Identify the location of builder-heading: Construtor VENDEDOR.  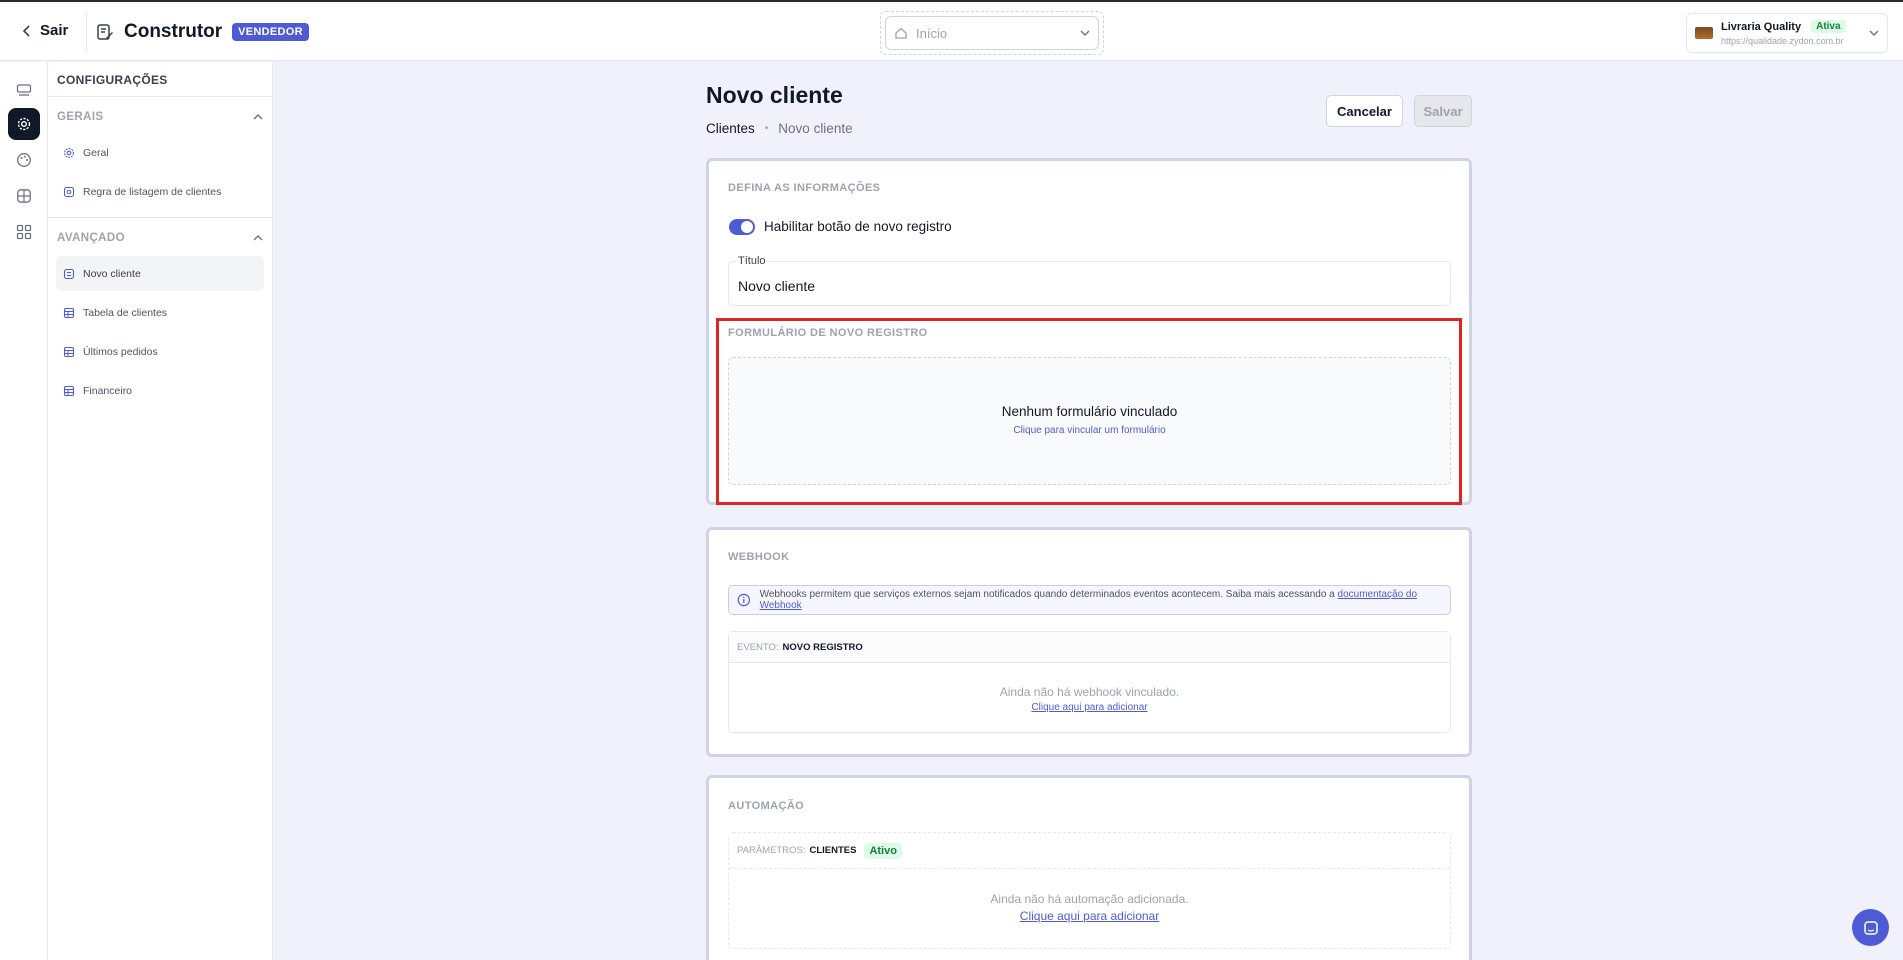
(202, 32).